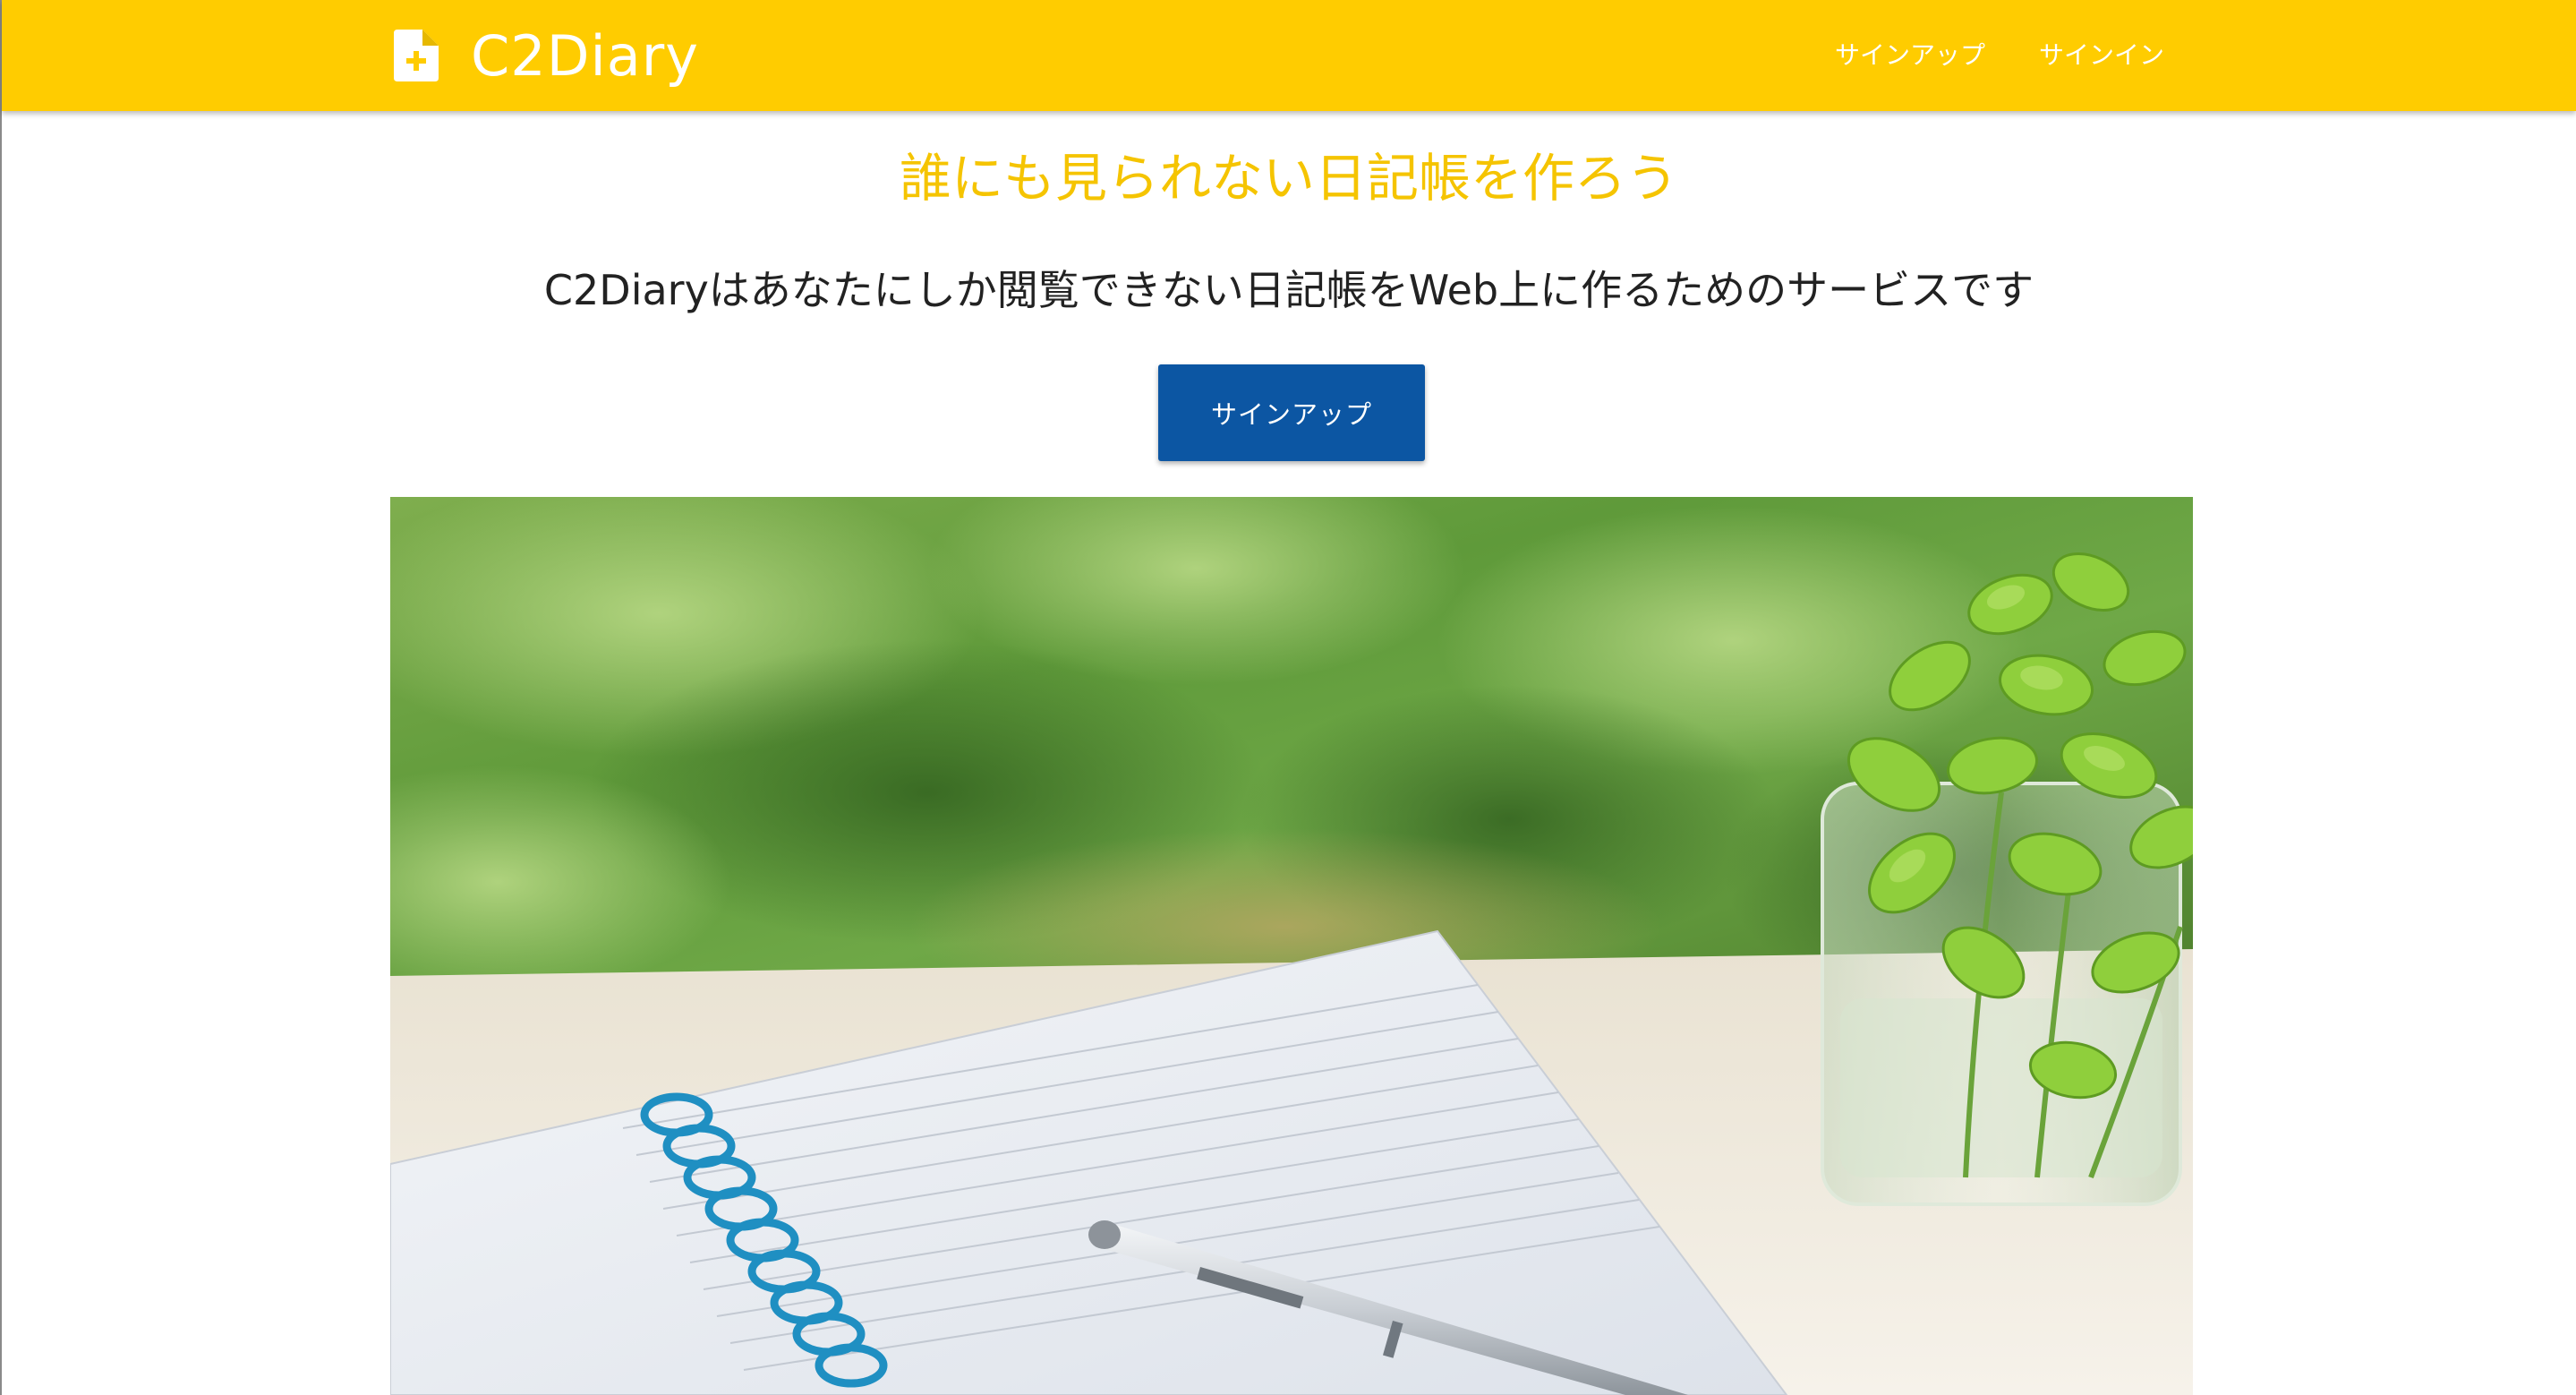 The width and height of the screenshot is (2576, 1395). I want to click on signup-button: サインアップ, so click(1291, 412).